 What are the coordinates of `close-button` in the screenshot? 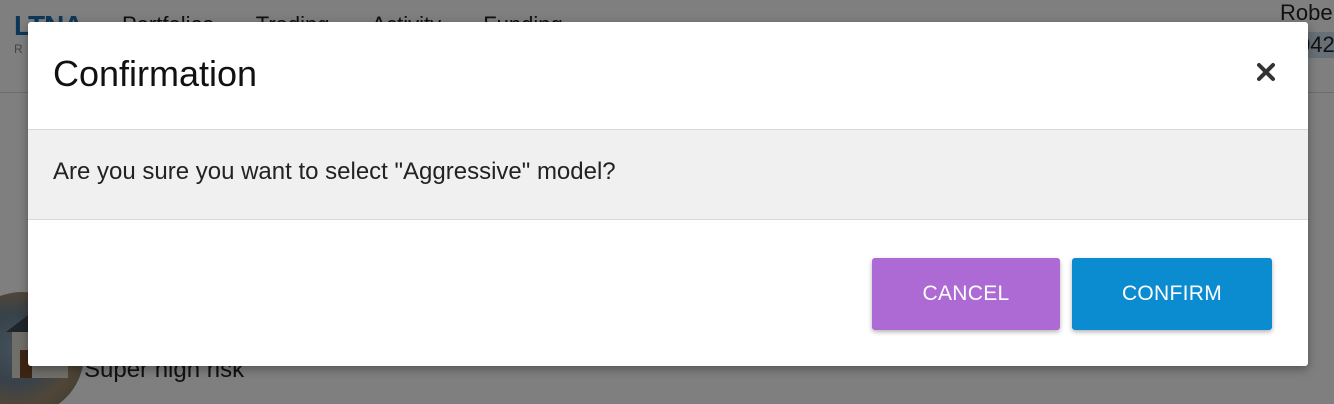 It's located at (1266, 72).